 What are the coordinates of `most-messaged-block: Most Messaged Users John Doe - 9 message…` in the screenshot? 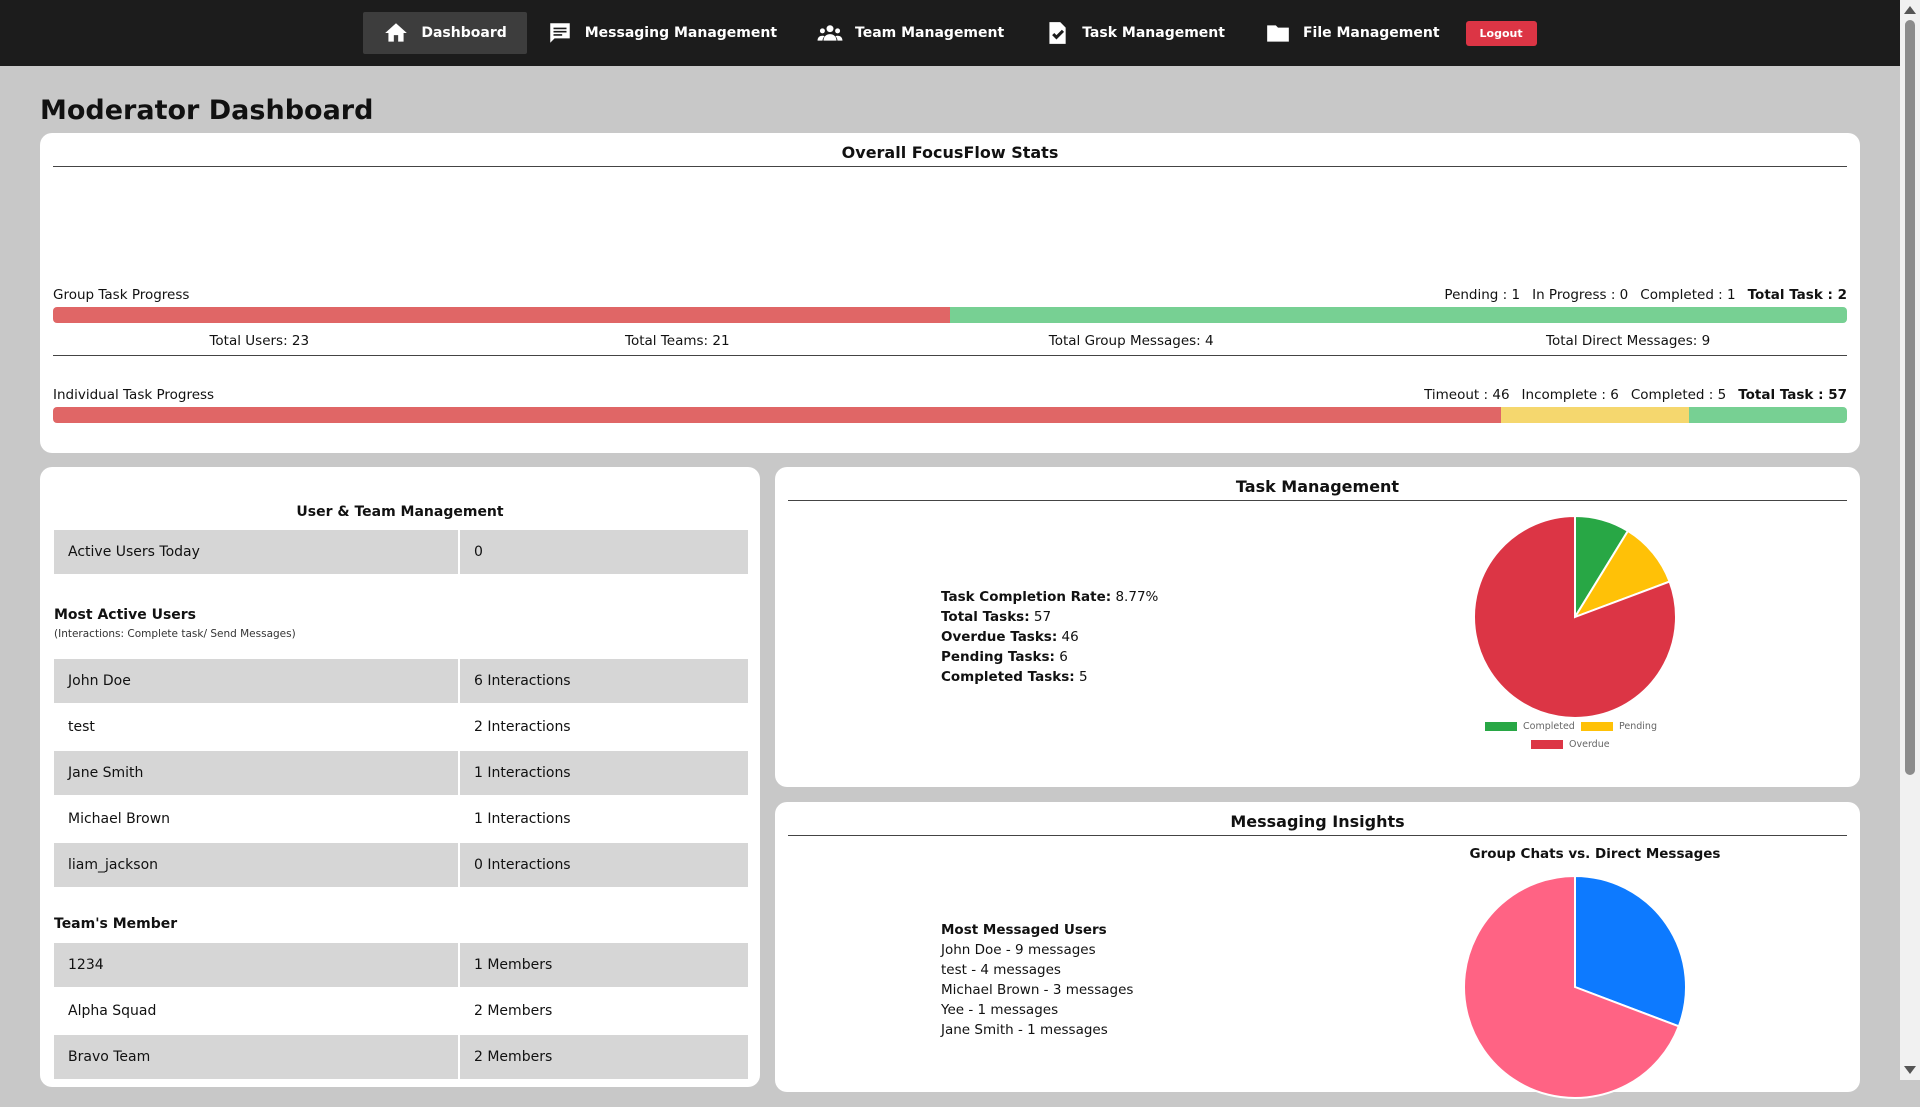 It's located at (1037, 980).